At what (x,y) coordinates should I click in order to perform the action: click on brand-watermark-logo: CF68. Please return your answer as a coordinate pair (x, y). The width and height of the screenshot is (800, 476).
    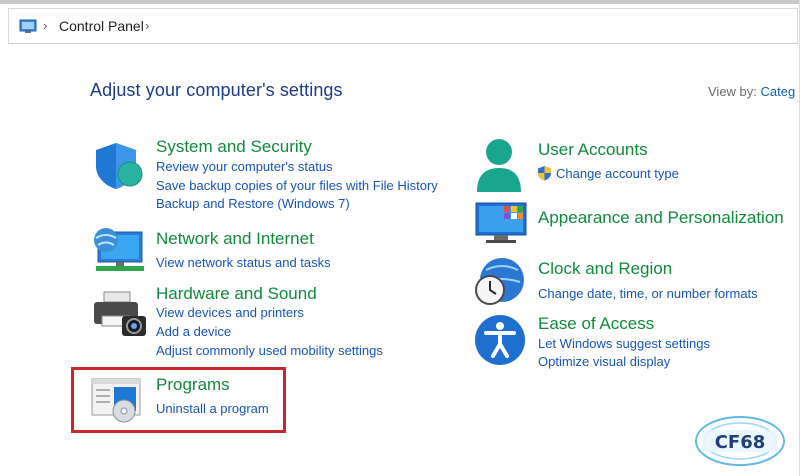
    Looking at the image, I should click on (740, 441).